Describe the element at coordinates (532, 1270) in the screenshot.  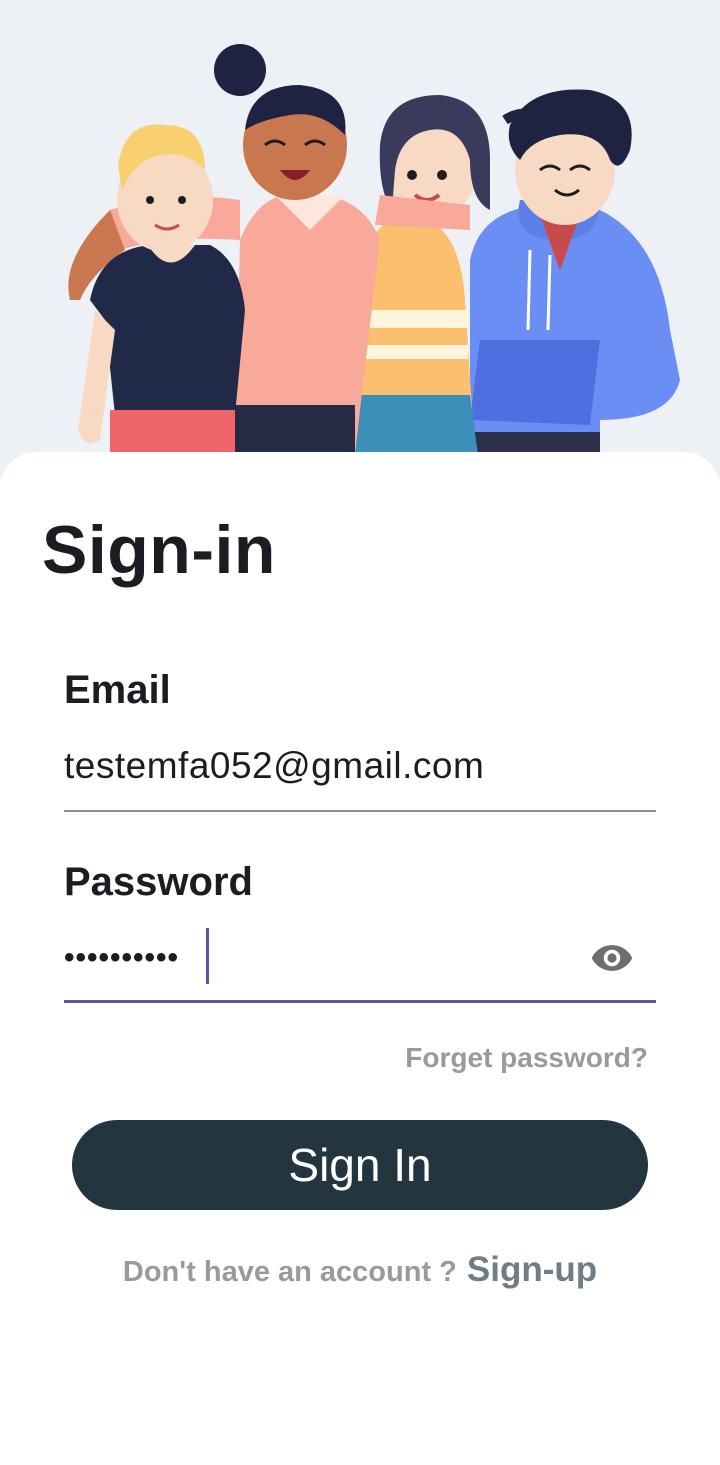
I see `sign-up-link: Sign-up` at that location.